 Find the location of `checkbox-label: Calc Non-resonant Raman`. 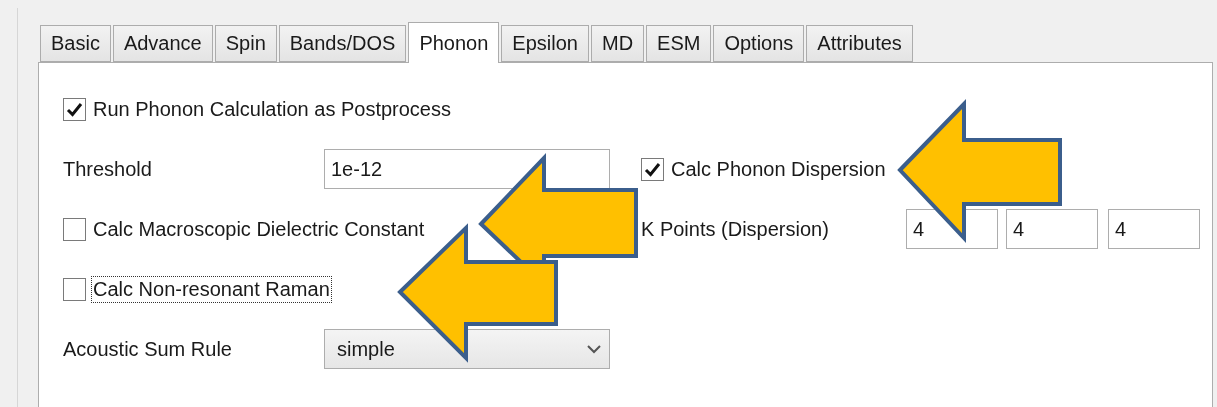

checkbox-label: Calc Non-resonant Raman is located at coordinates (211, 289).